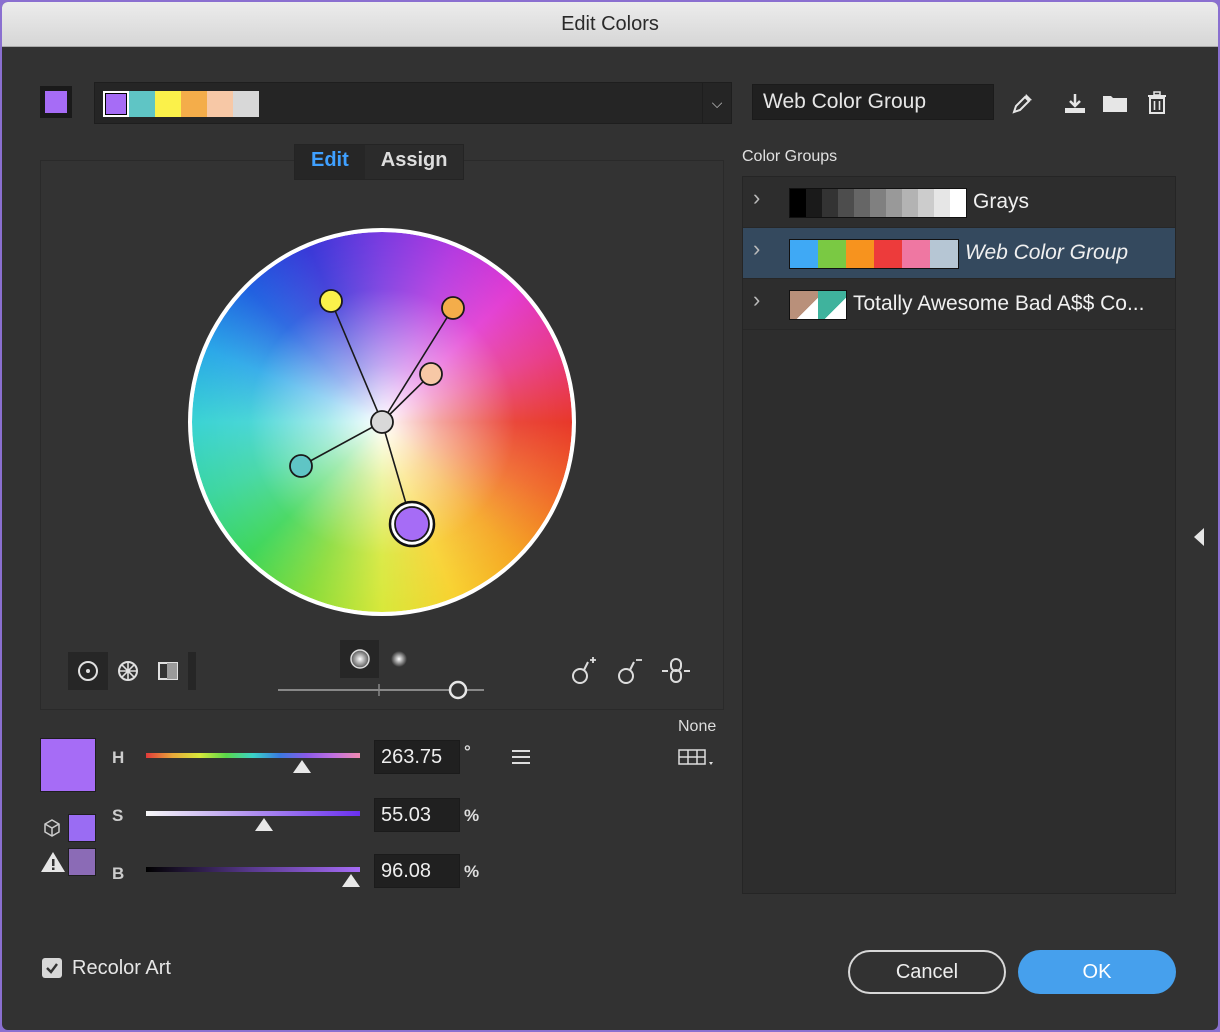 The image size is (1220, 1032). I want to click on color-wheel, so click(382, 422).